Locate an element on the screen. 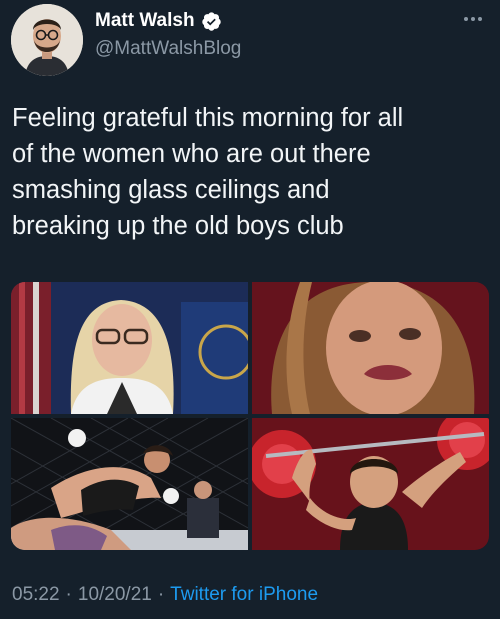 This screenshot has height=619, width=500. tweet-source-link: Twitter for iPhone is located at coordinates (244, 595).